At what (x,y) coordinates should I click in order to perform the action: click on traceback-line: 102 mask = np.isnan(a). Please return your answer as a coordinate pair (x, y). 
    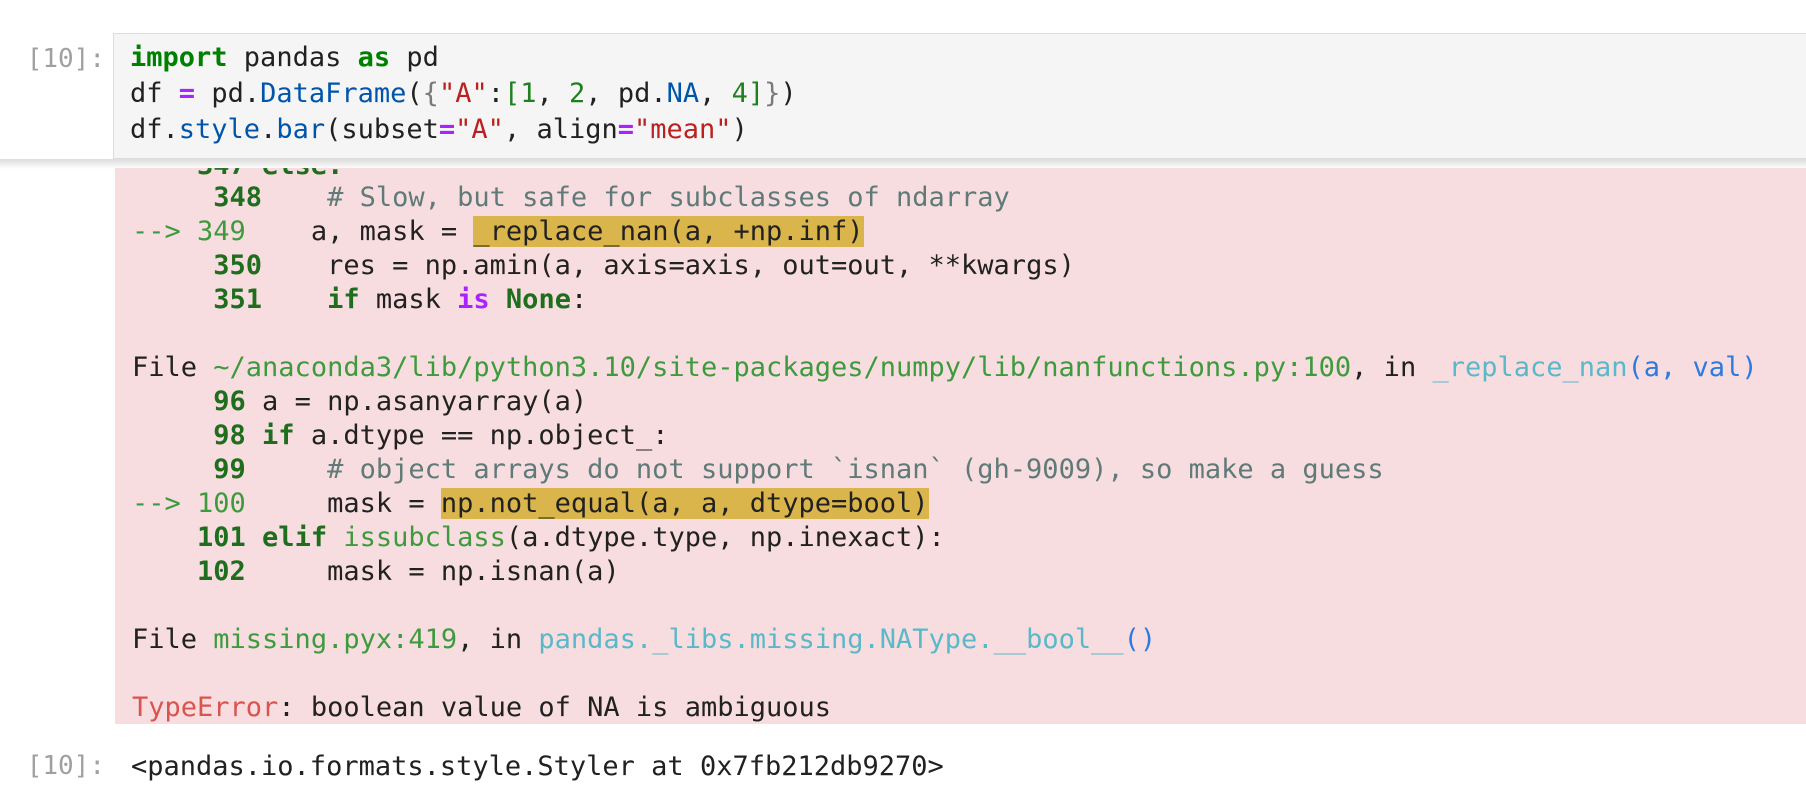
    Looking at the image, I should click on (376, 571).